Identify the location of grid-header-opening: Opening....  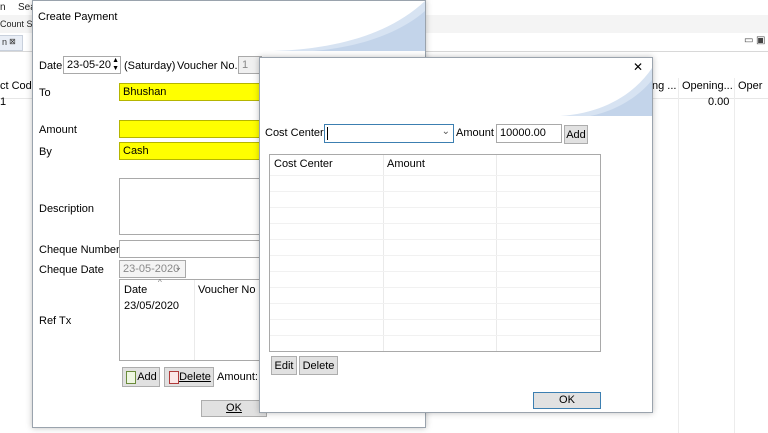
(707, 86).